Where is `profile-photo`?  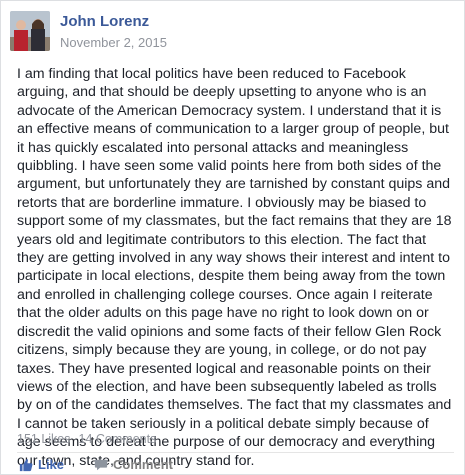 profile-photo is located at coordinates (30, 31).